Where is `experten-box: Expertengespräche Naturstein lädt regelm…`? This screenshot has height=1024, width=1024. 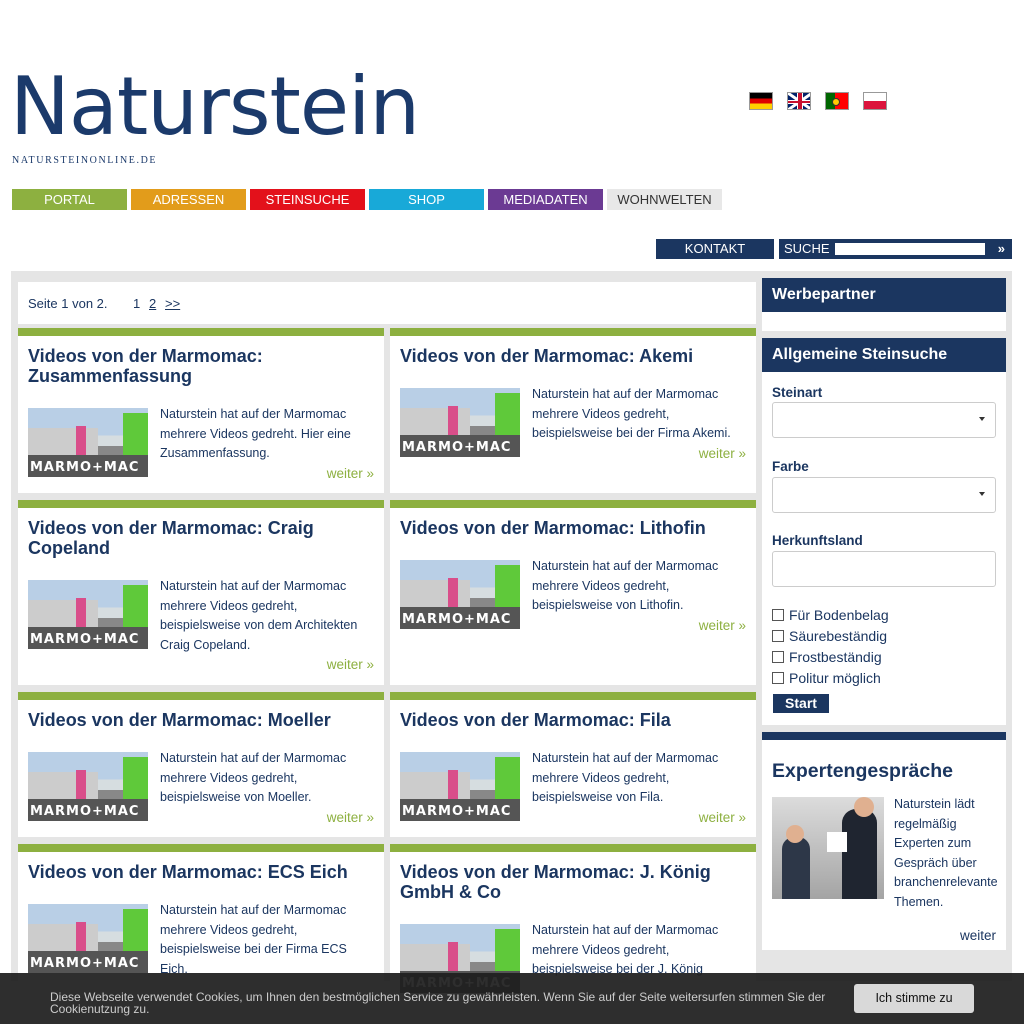
experten-box: Expertengespräche Naturstein lädt regelm… is located at coordinates (884, 841).